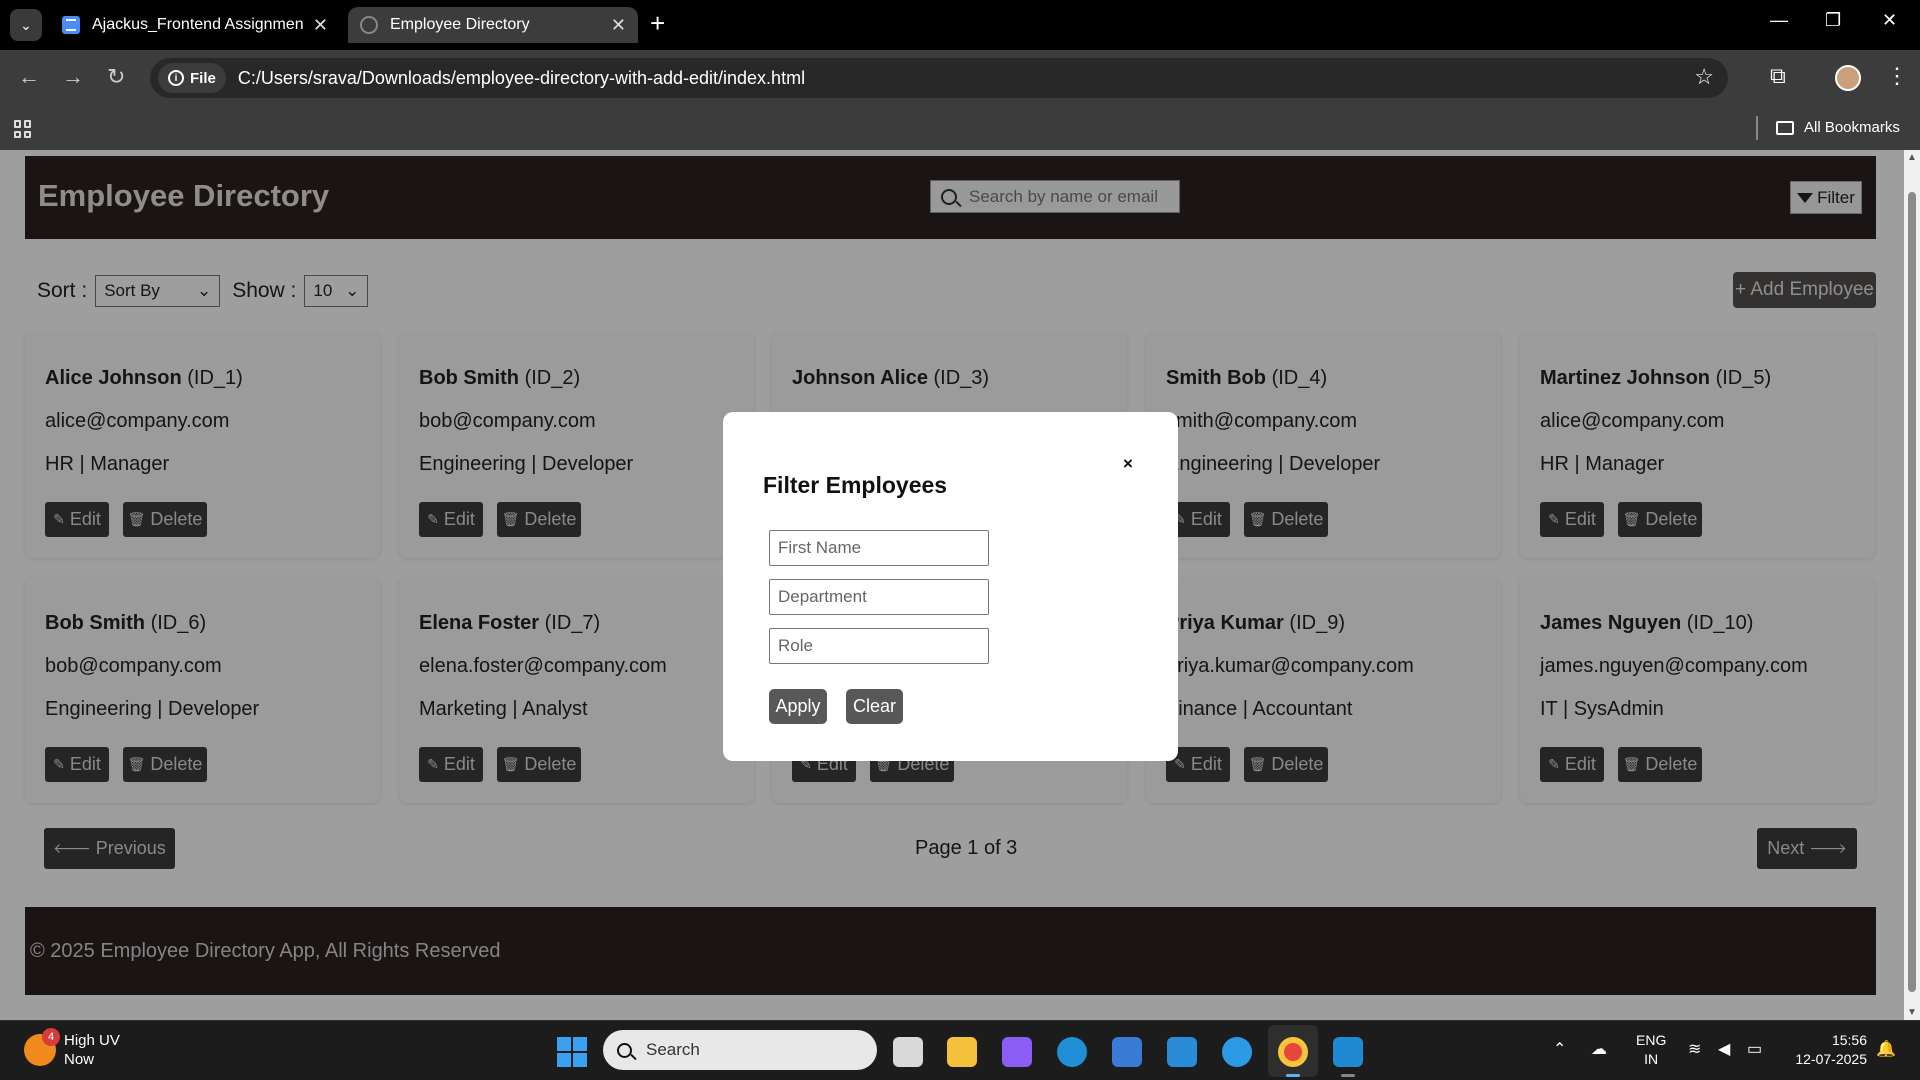  Describe the element at coordinates (1128, 464) in the screenshot. I see `close-modal-button: ×` at that location.